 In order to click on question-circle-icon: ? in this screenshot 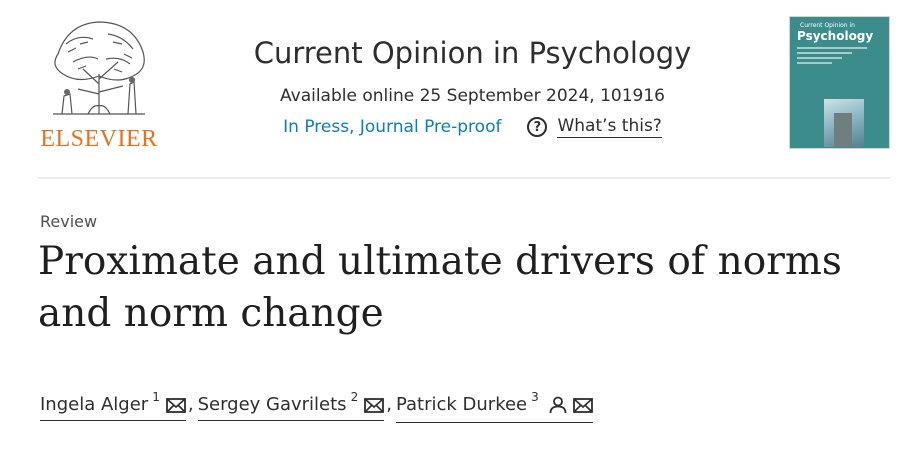, I will do `click(537, 127)`.